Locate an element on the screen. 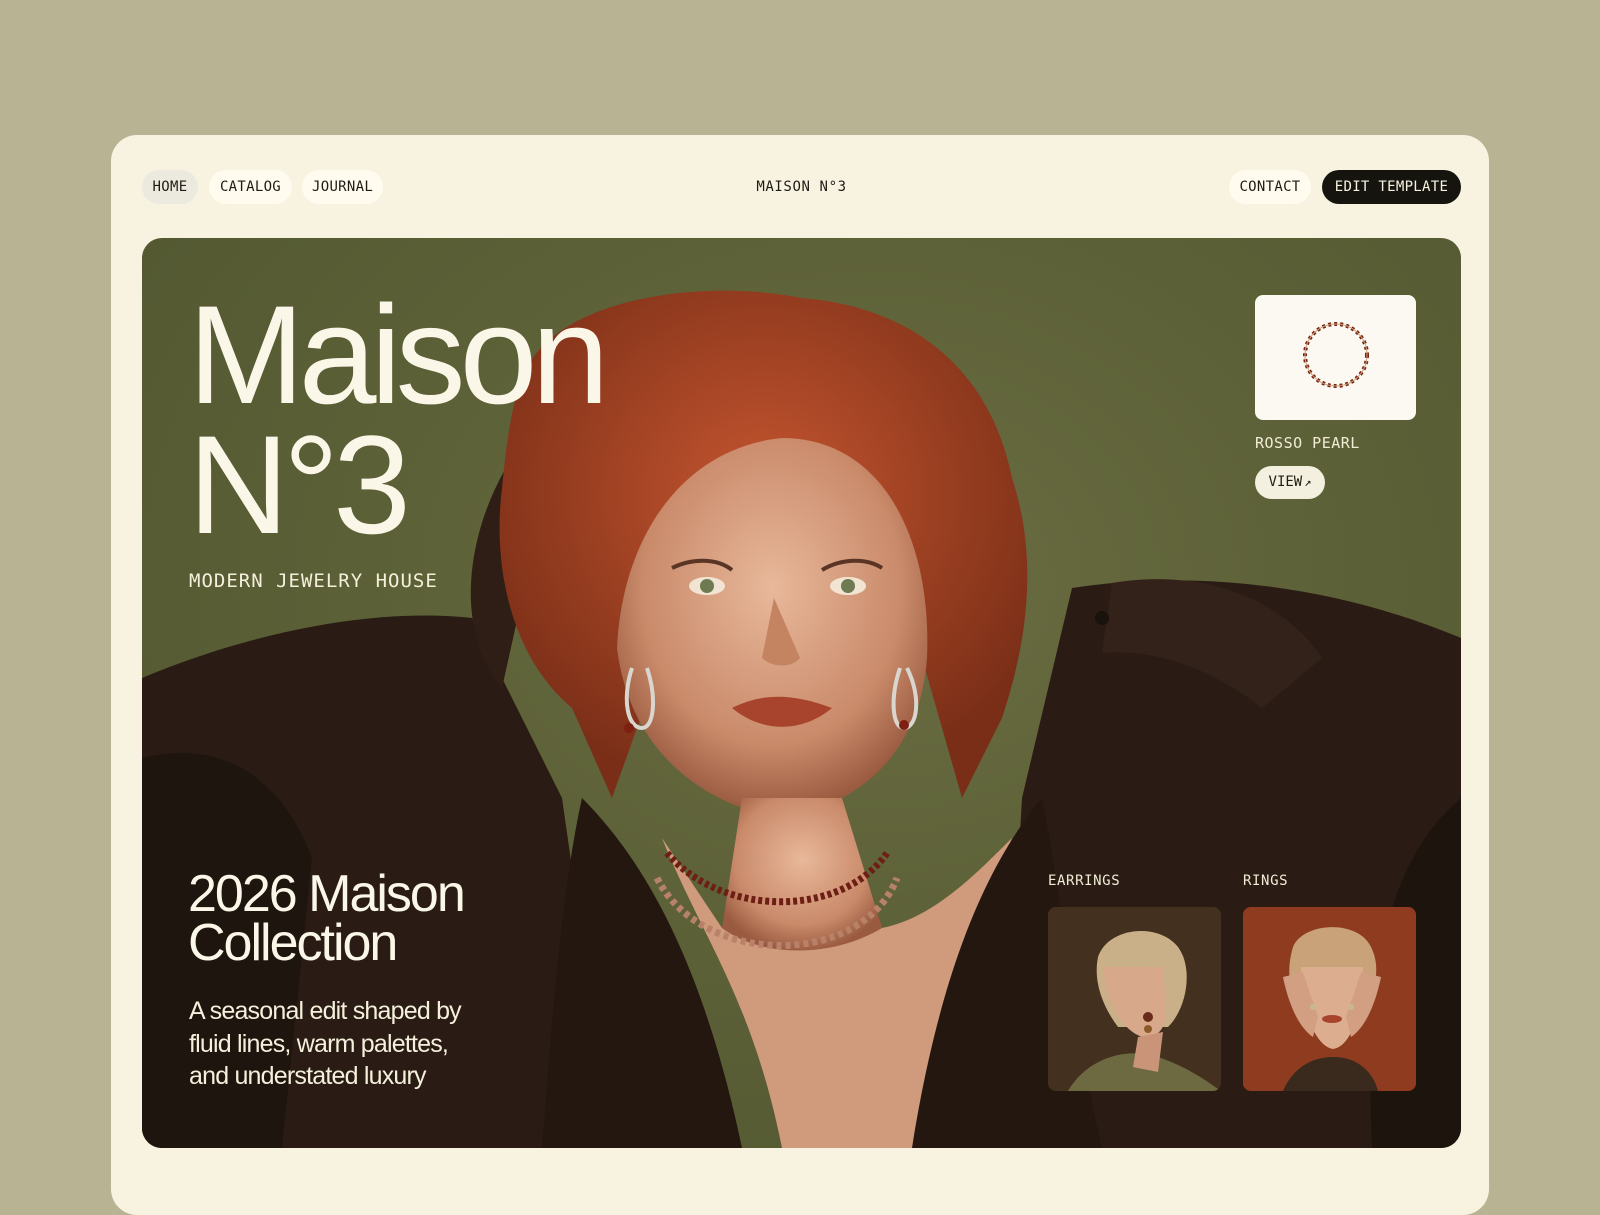 The width and height of the screenshot is (1600, 1215). edit-template-button: EDIT TEMPLATE is located at coordinates (1391, 187).